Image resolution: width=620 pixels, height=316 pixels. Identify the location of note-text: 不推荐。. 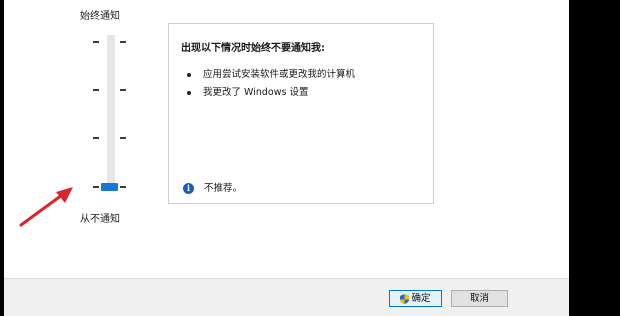
(223, 188).